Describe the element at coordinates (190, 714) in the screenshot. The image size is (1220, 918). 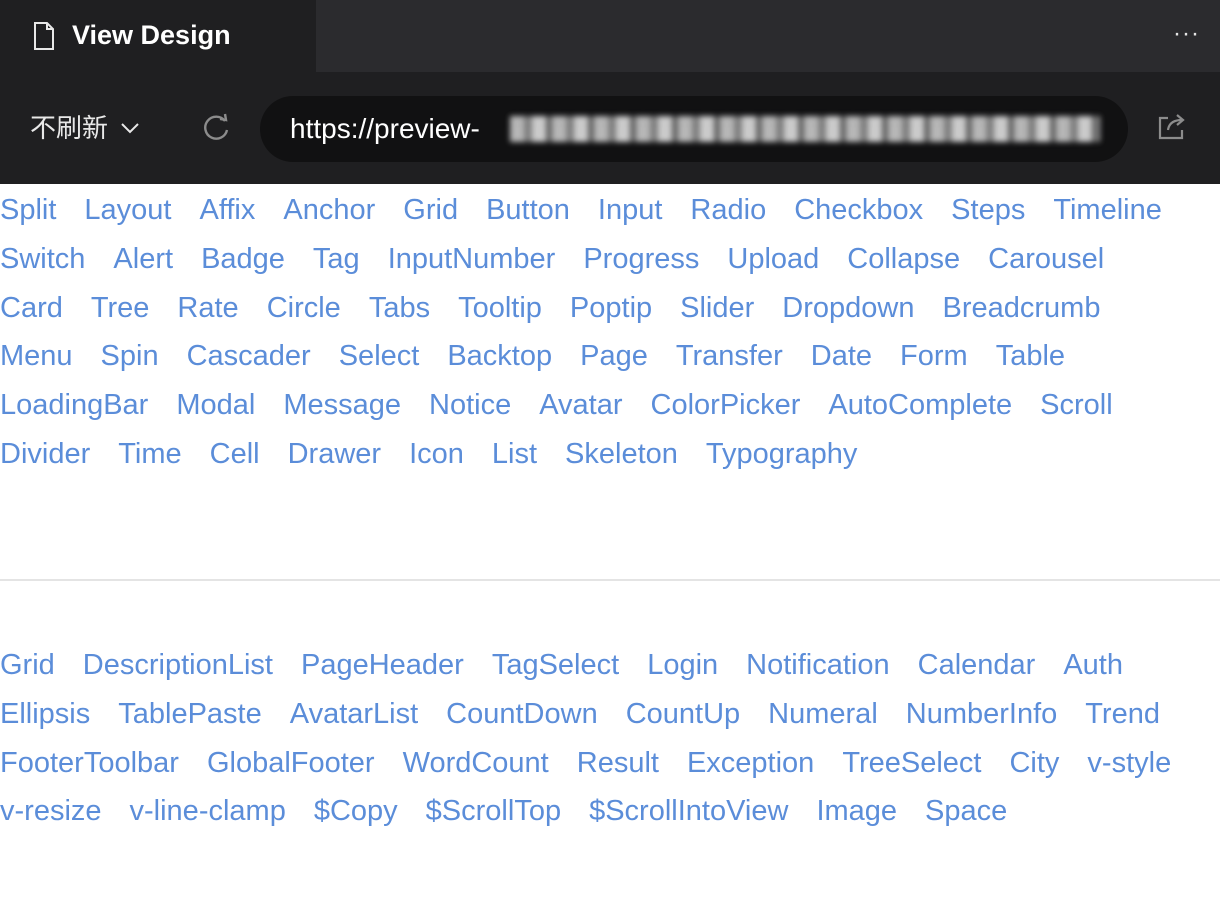
I see `component-link: TablePaste` at that location.